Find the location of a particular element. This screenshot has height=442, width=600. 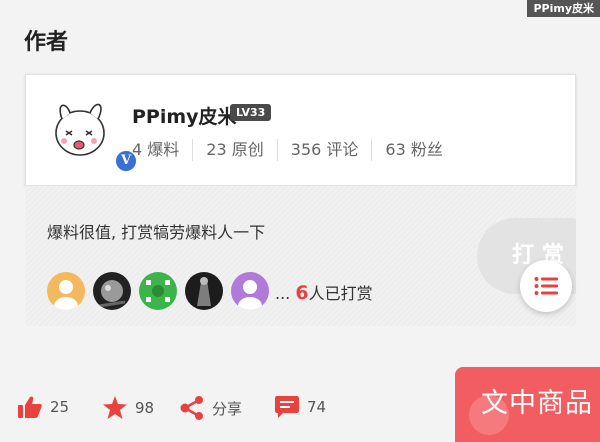

author-stats: 4 爆料 23 原创 356 评论 63 粉丝 is located at coordinates (294, 150).